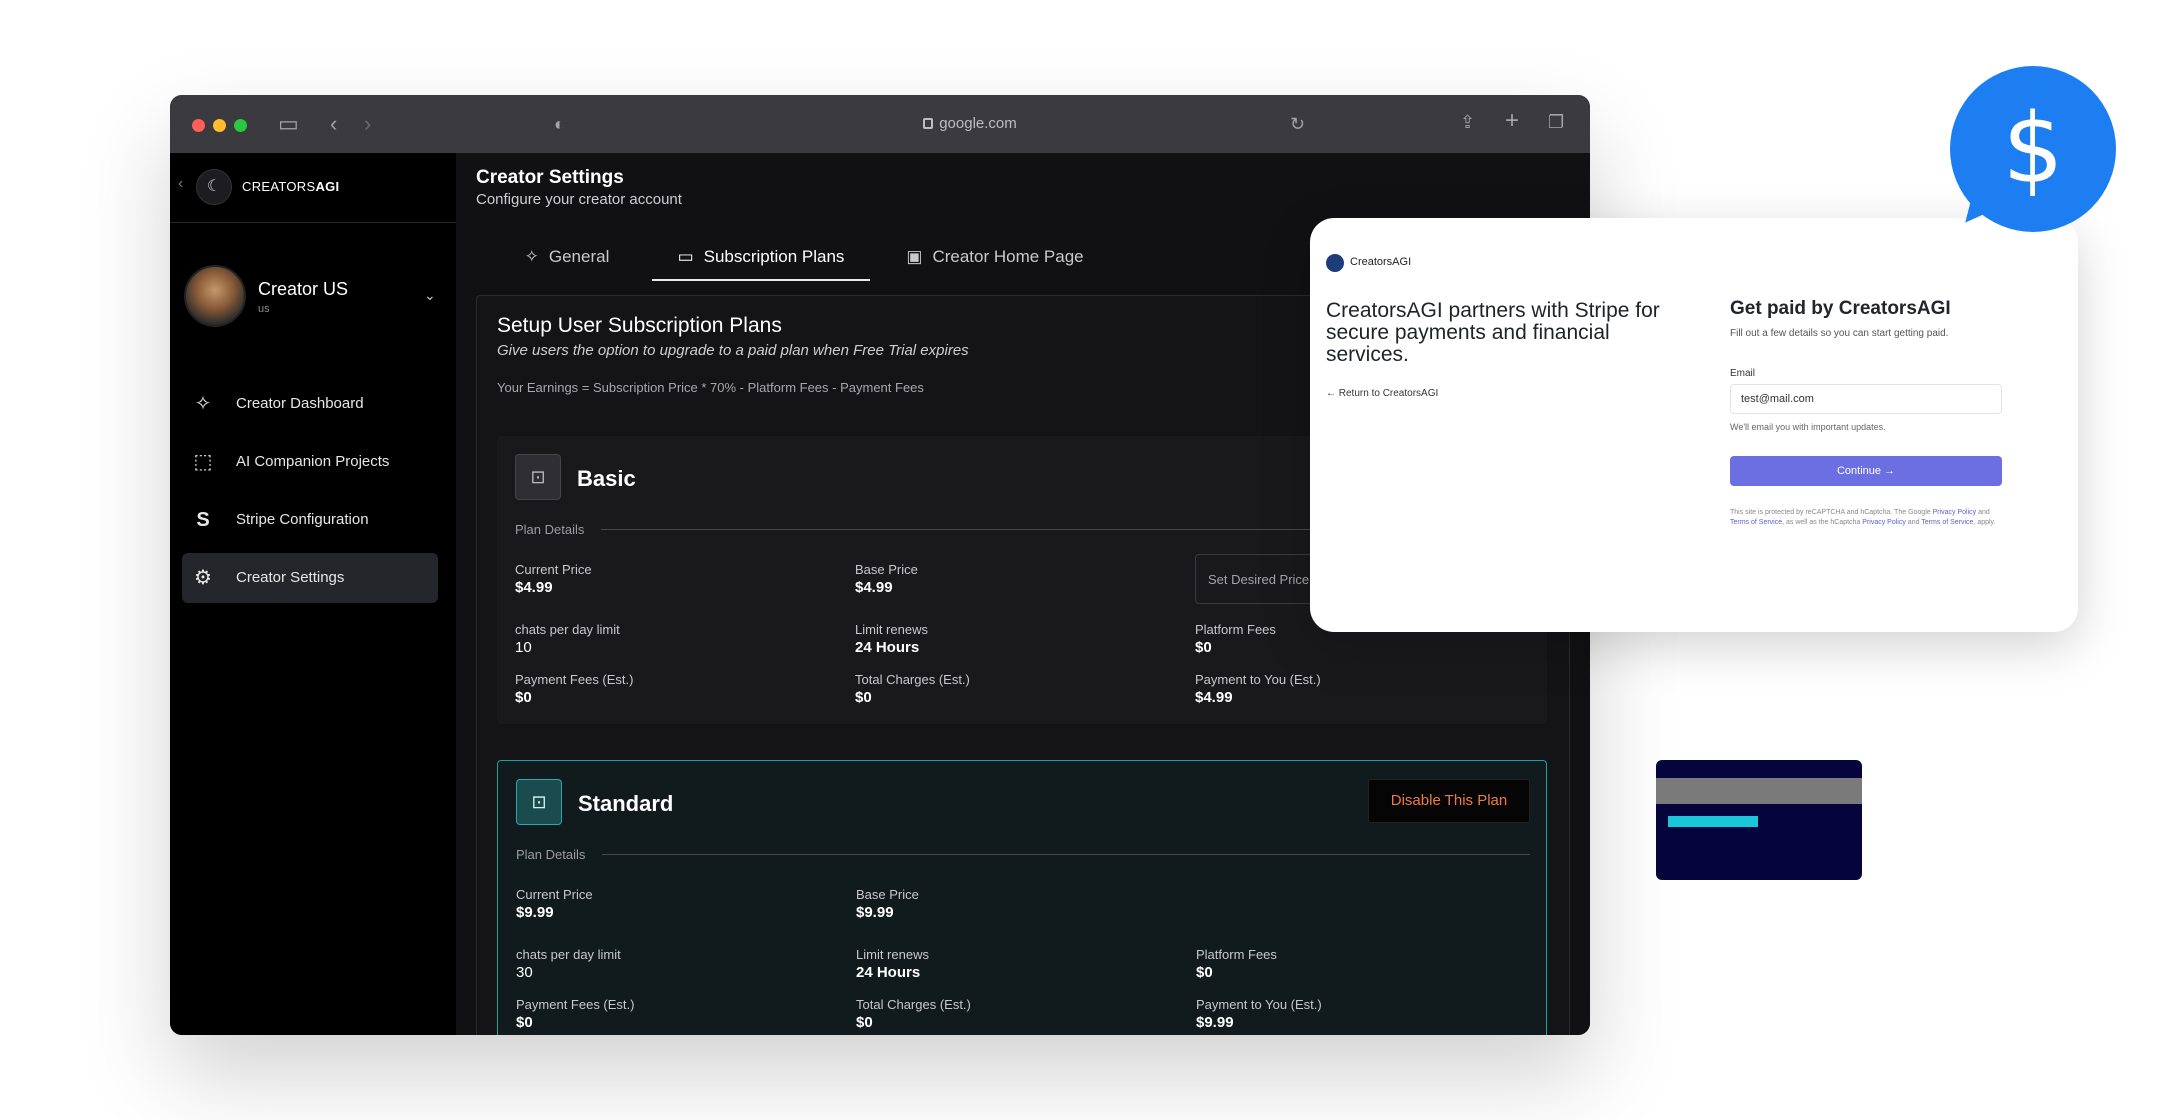  Describe the element at coordinates (1382, 393) in the screenshot. I see `return-link: ← Return to CreatorsAGI` at that location.